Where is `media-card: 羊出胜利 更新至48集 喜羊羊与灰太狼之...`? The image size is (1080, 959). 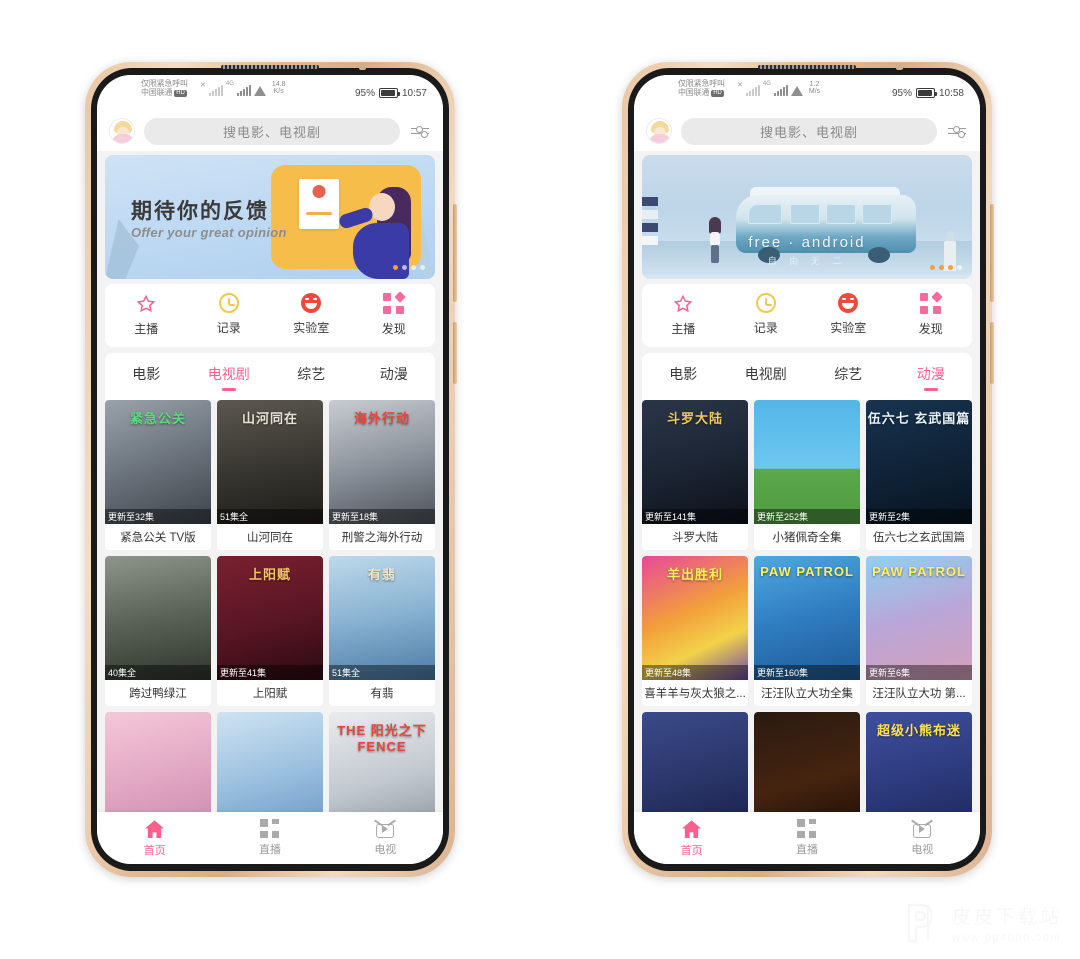 media-card: 羊出胜利 更新至48集 喜羊羊与灰太狼之... is located at coordinates (695, 631).